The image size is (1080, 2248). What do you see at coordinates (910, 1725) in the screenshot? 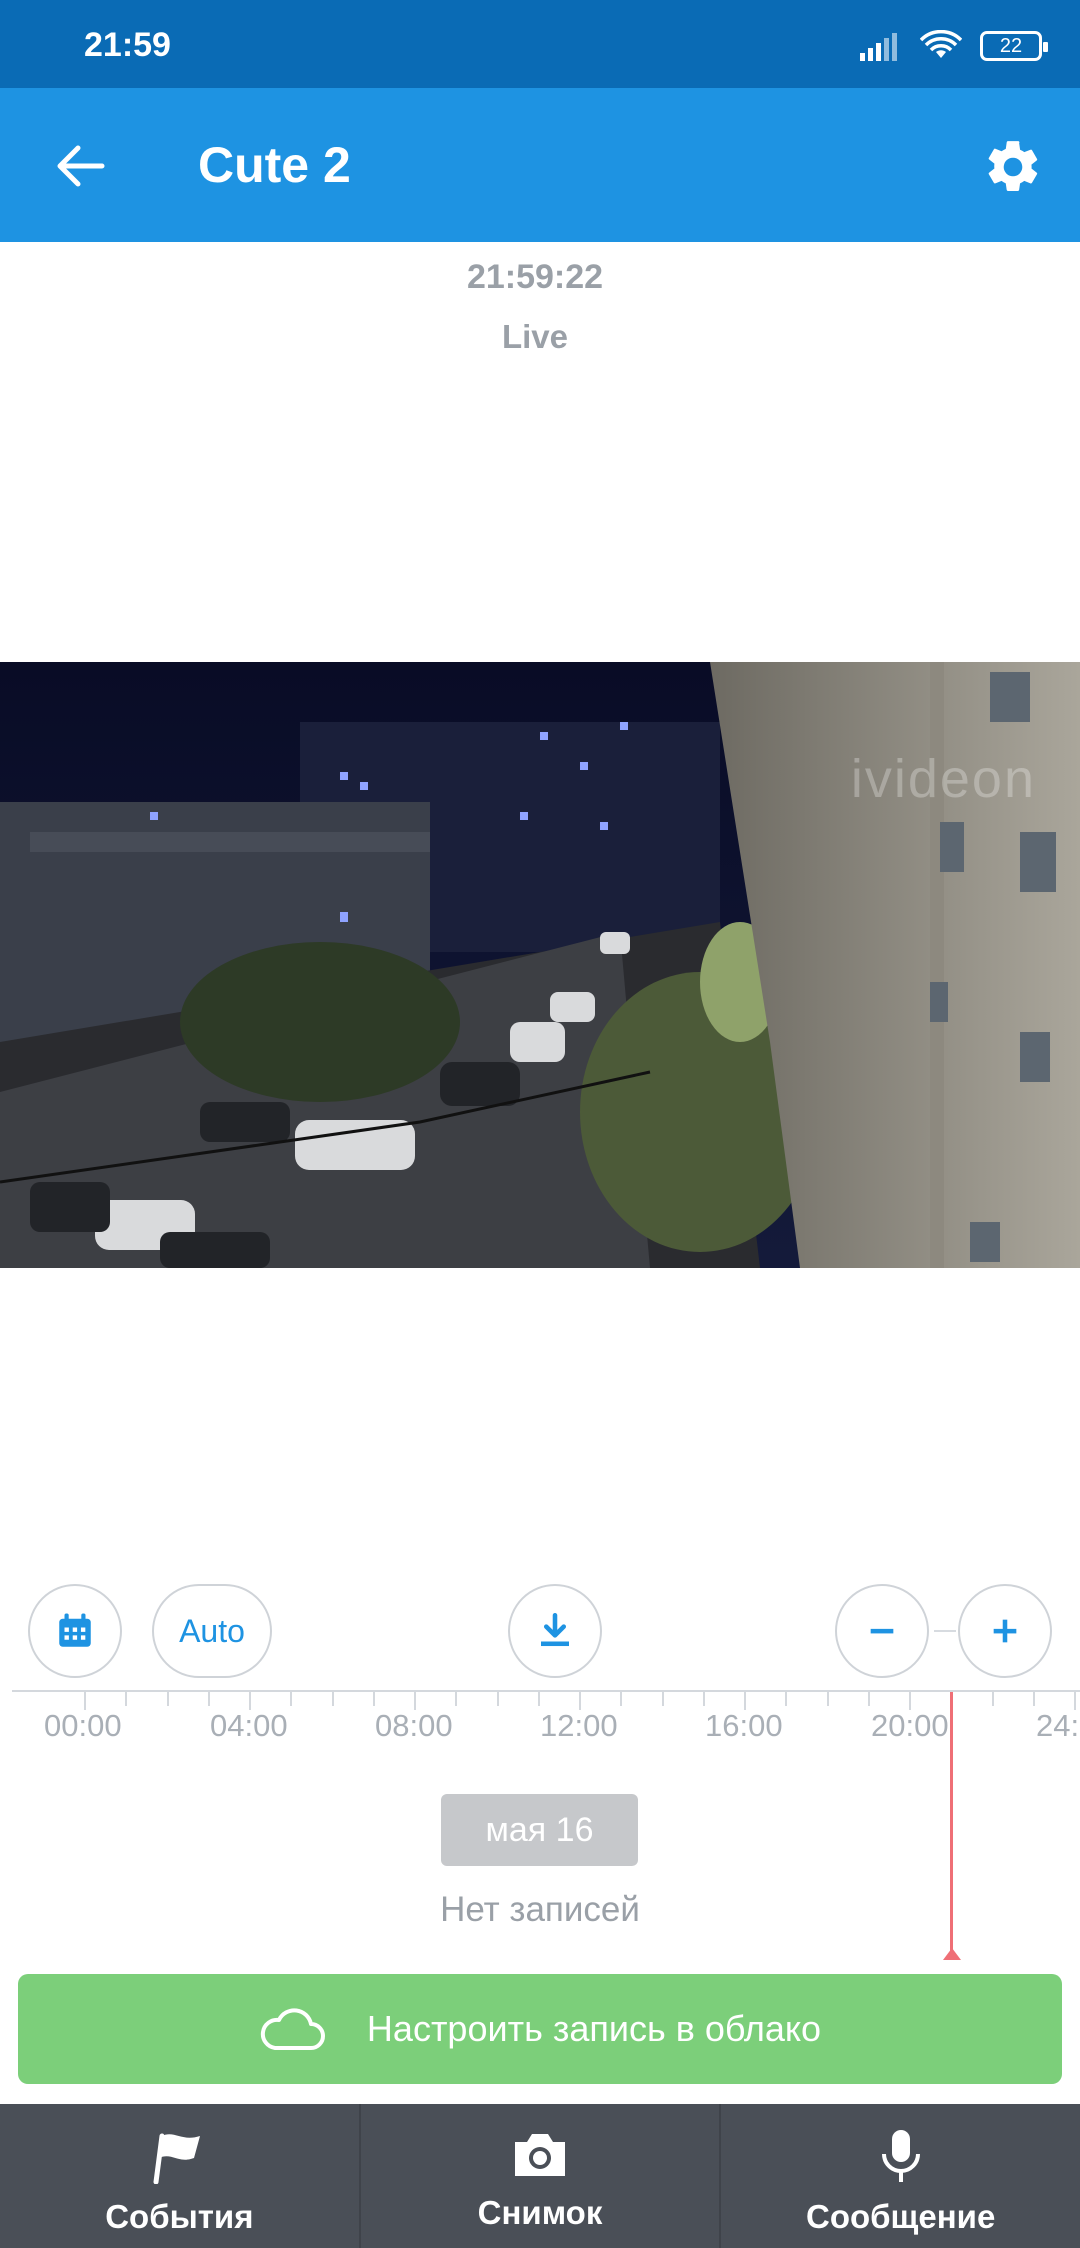
I see `timeline-label: 20:00` at bounding box center [910, 1725].